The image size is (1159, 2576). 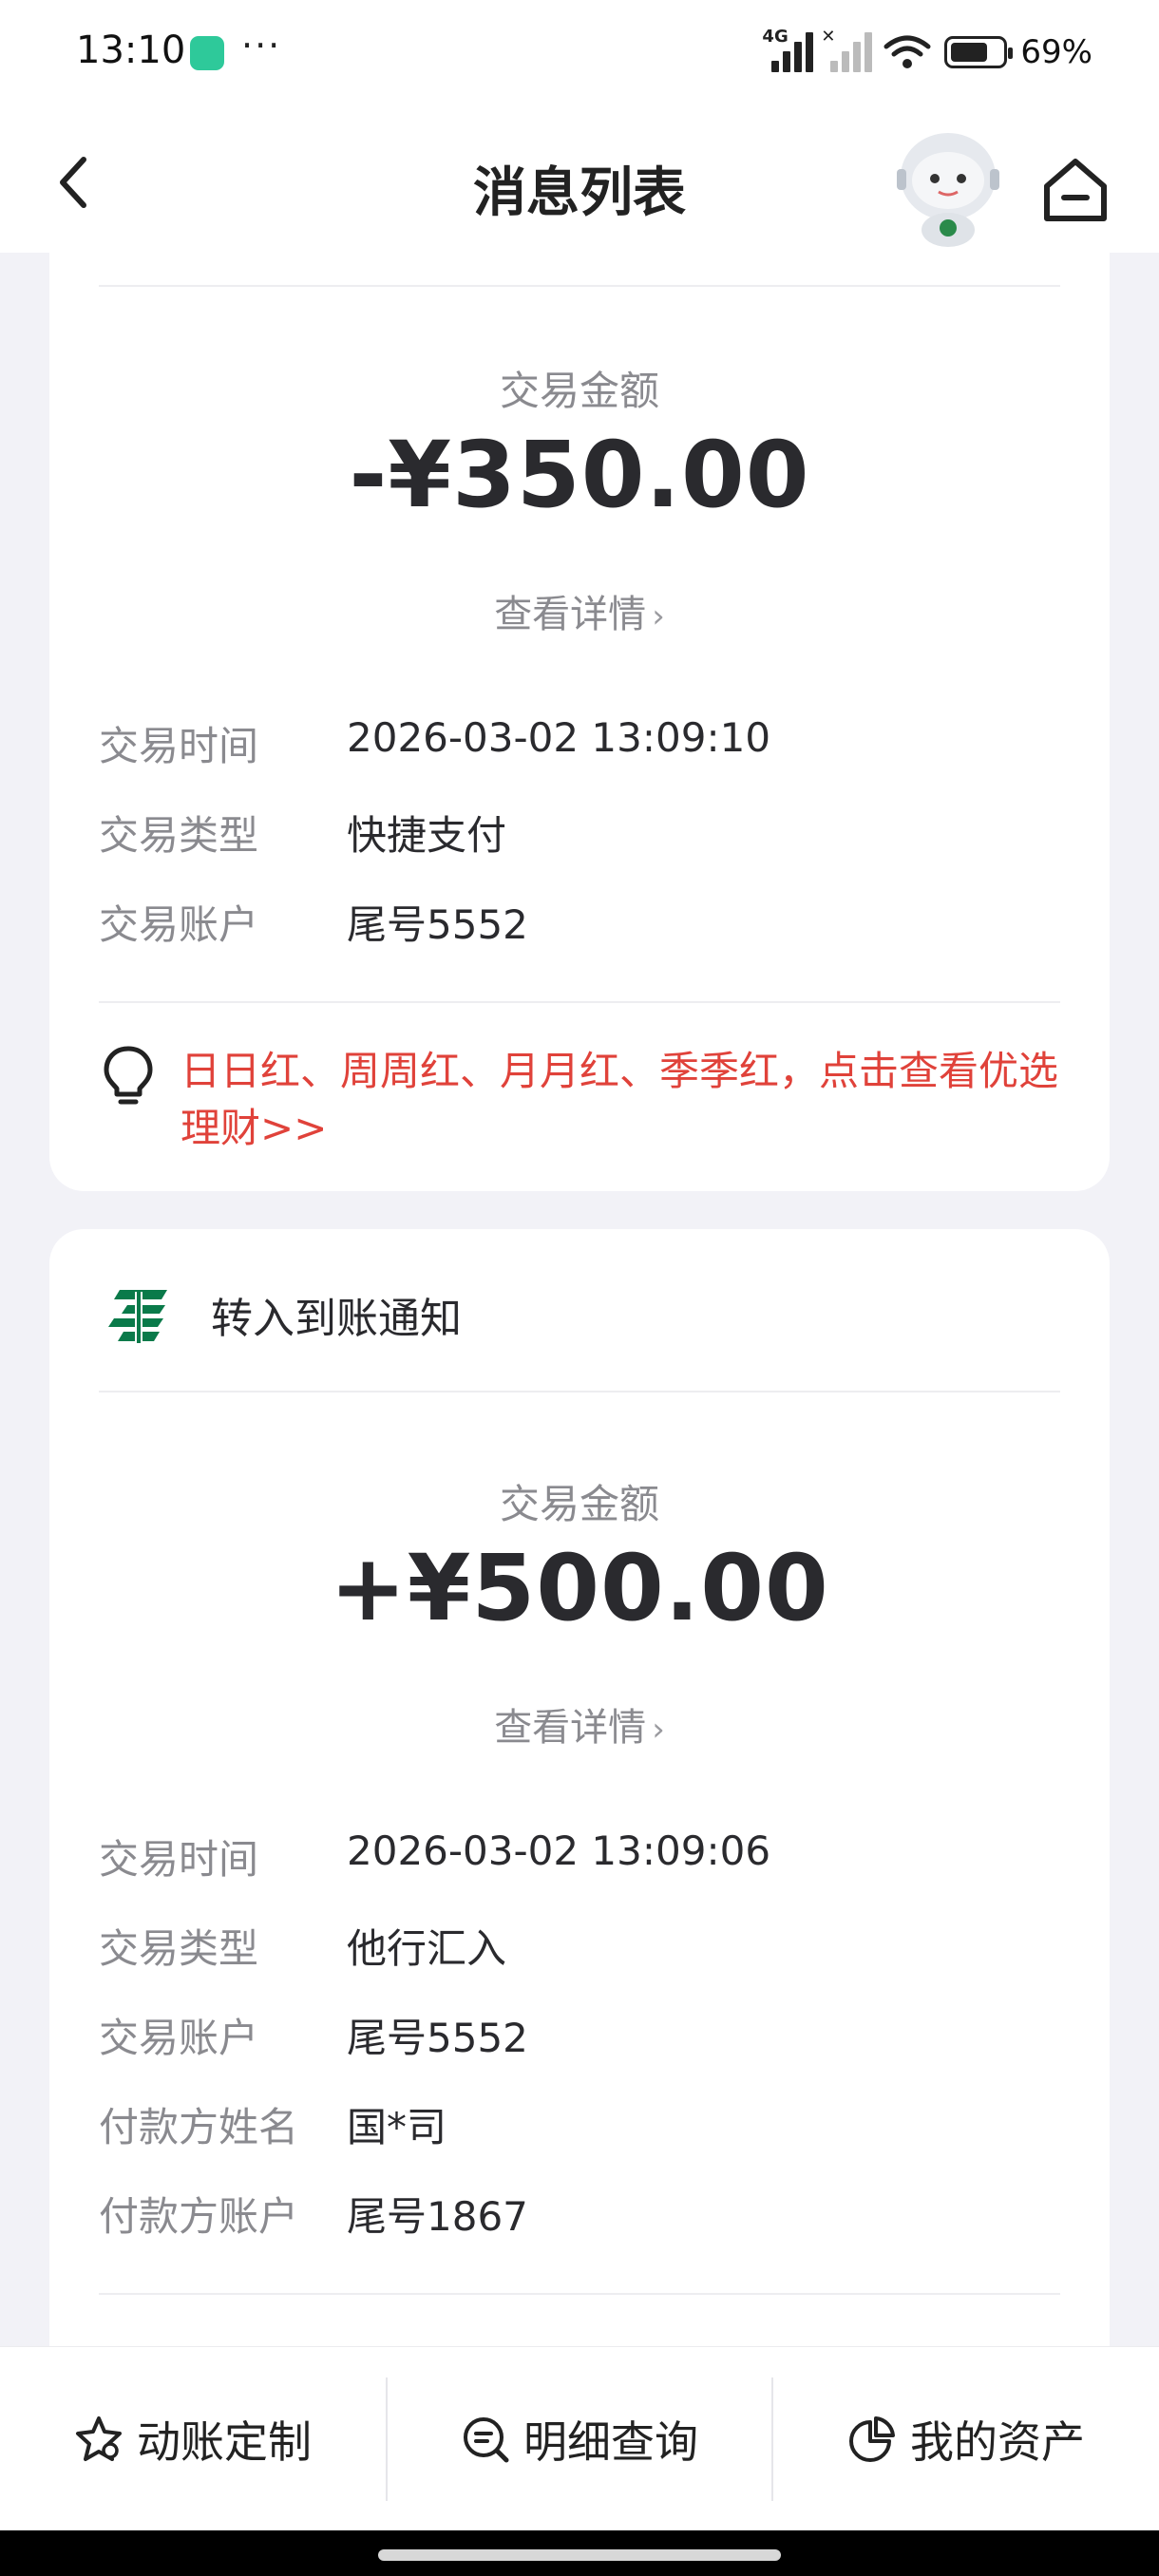 I want to click on home-icon, so click(x=1075, y=190).